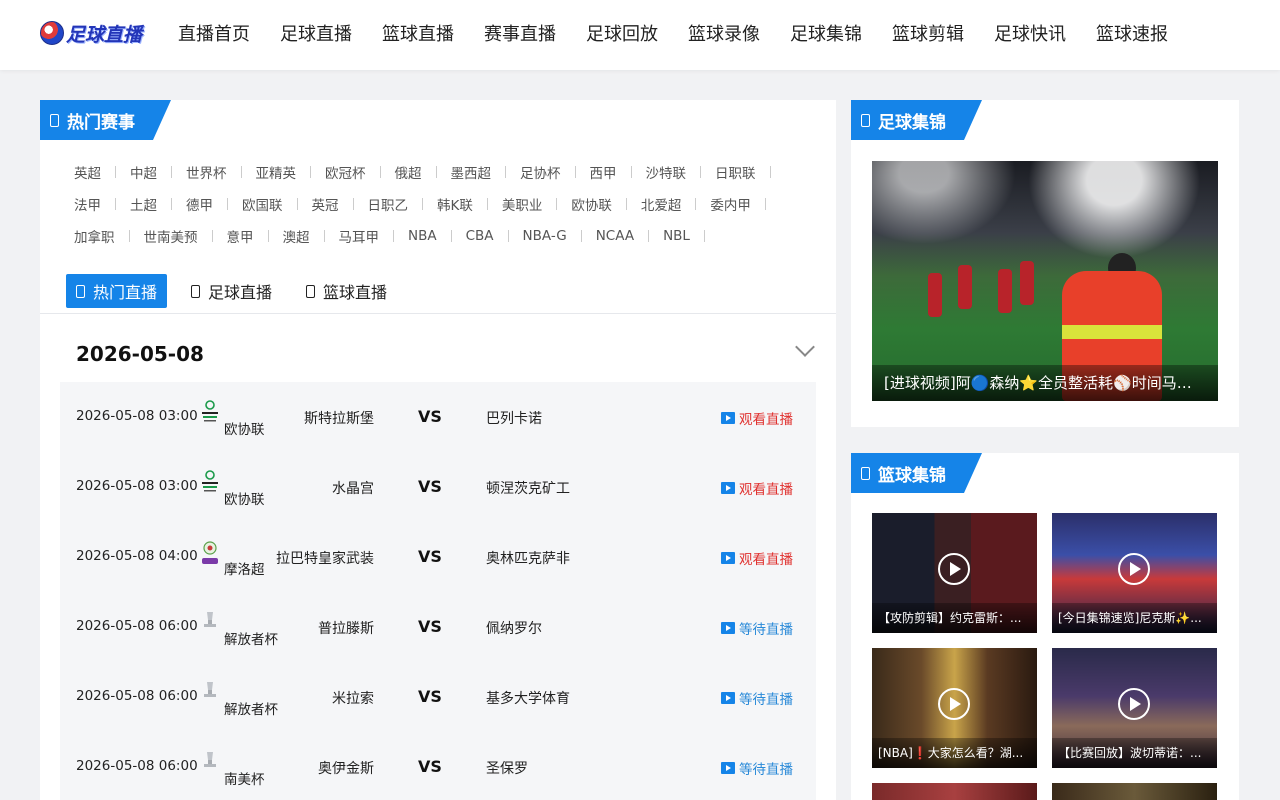  I want to click on league-link: 世界杯, so click(221, 172).